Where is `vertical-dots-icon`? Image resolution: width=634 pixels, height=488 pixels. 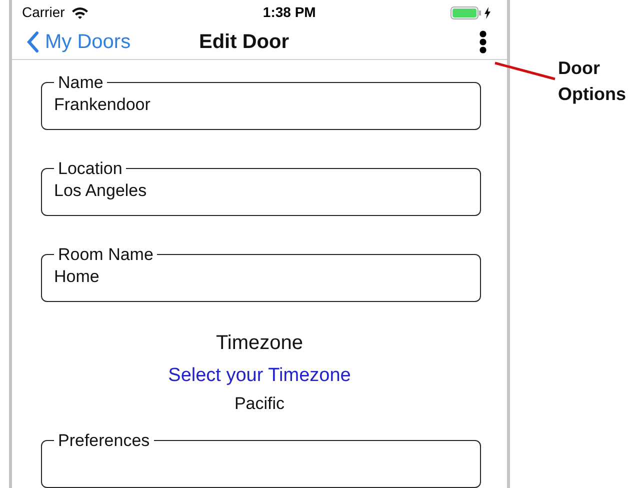 vertical-dots-icon is located at coordinates (483, 42).